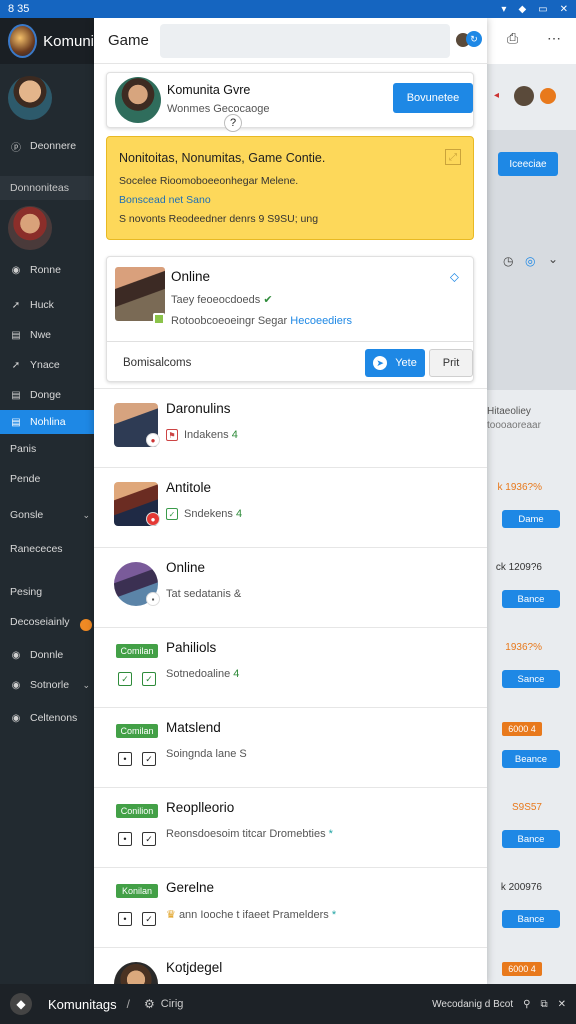 This screenshot has width=576, height=1024. I want to click on profile-action-button: Bovunetee, so click(433, 98).